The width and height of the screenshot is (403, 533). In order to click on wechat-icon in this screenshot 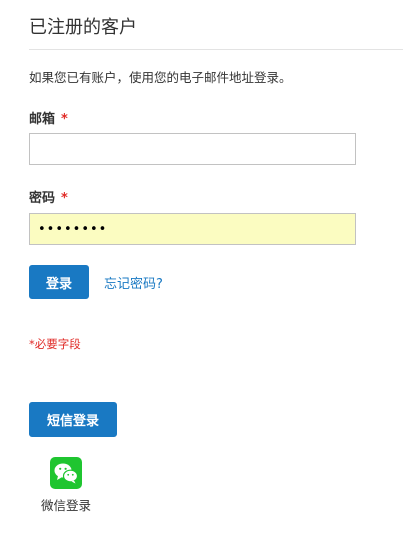, I will do `click(66, 473)`.